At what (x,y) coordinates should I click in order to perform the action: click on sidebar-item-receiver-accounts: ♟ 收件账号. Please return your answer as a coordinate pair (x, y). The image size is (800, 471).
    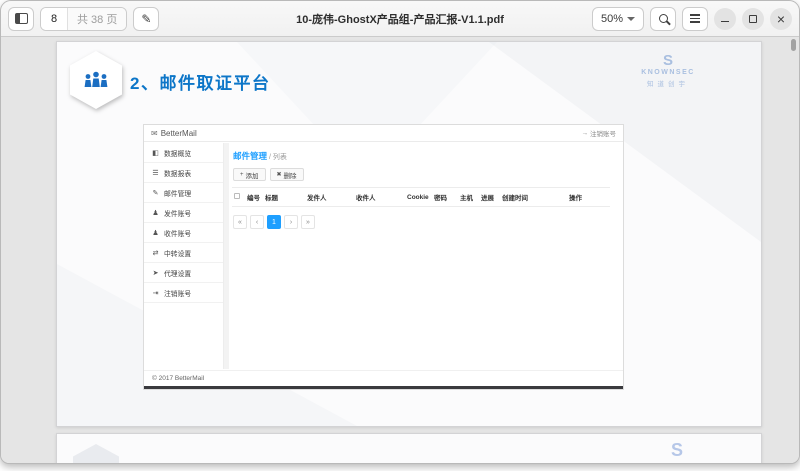
    Looking at the image, I should click on (183, 233).